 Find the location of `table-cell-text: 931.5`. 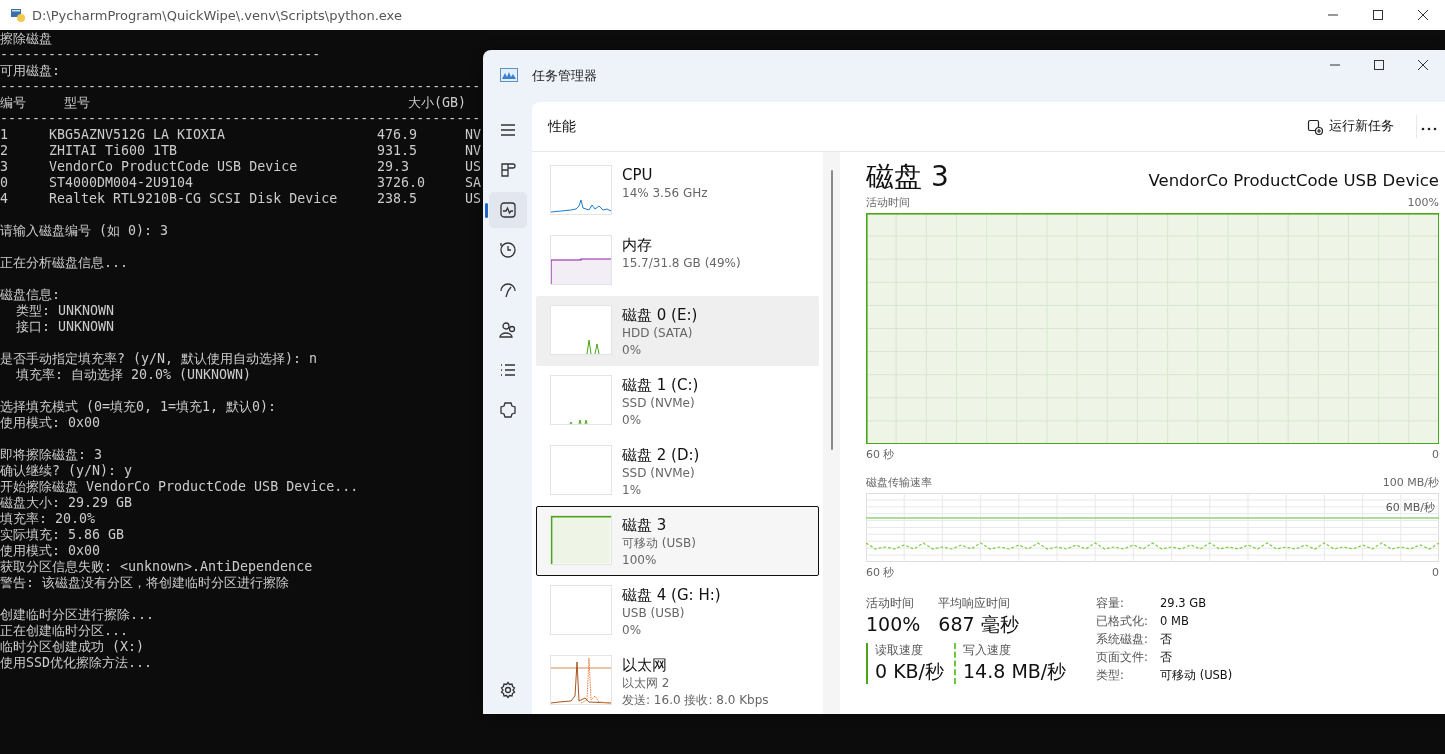

table-cell-text: 931.5 is located at coordinates (398, 151).